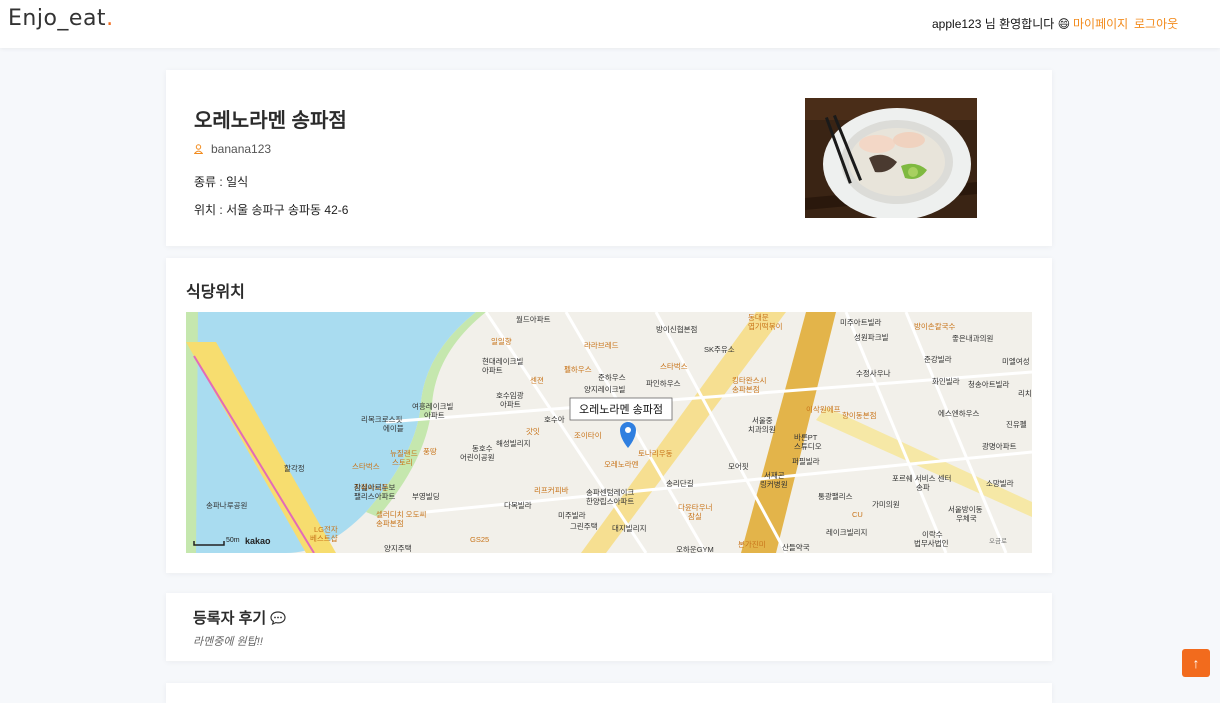 Image resolution: width=1220 pixels, height=703 pixels. Describe the element at coordinates (554, 419) in the screenshot. I see `svg-text: 호수아` at that location.